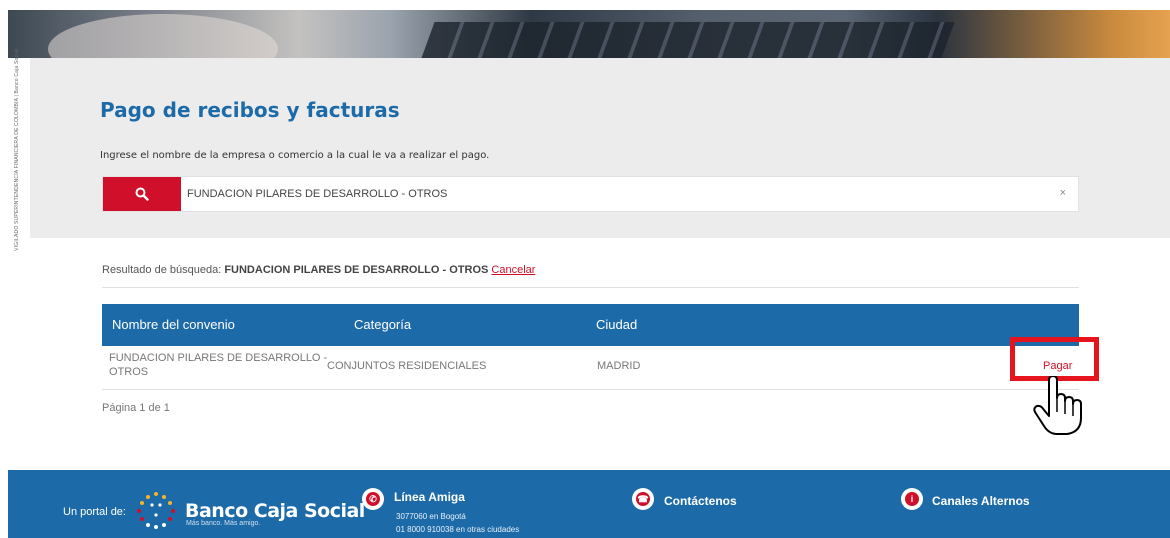 The height and width of the screenshot is (538, 1170). I want to click on linea-amiga-title: Línea Amiga, so click(429, 497).